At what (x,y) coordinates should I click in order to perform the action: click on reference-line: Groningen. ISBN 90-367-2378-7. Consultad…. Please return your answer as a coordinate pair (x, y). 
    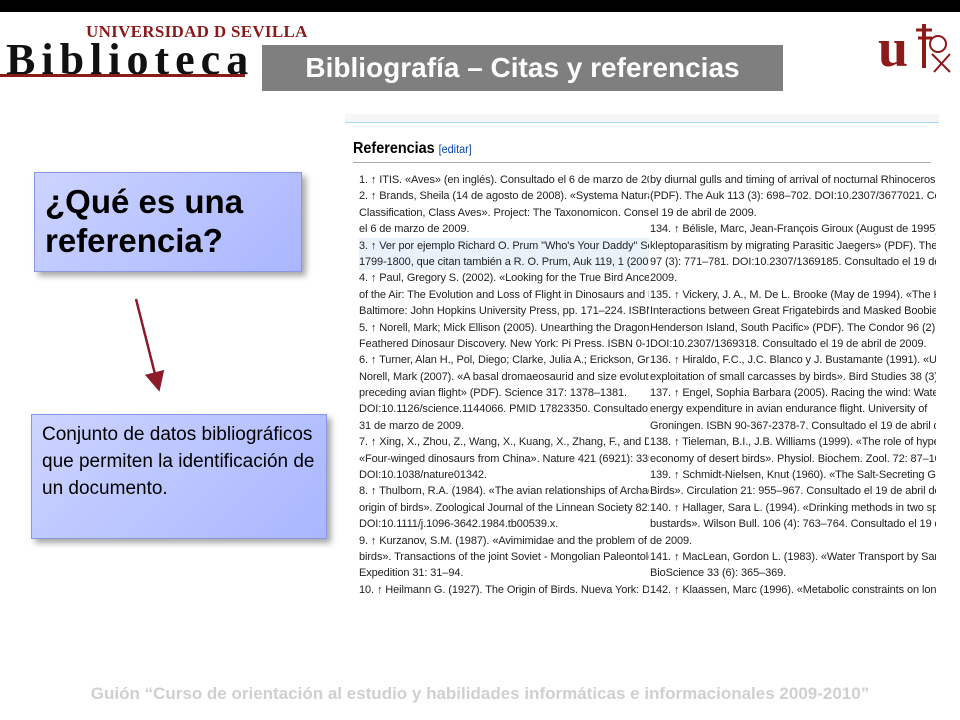
    Looking at the image, I should click on (793, 425).